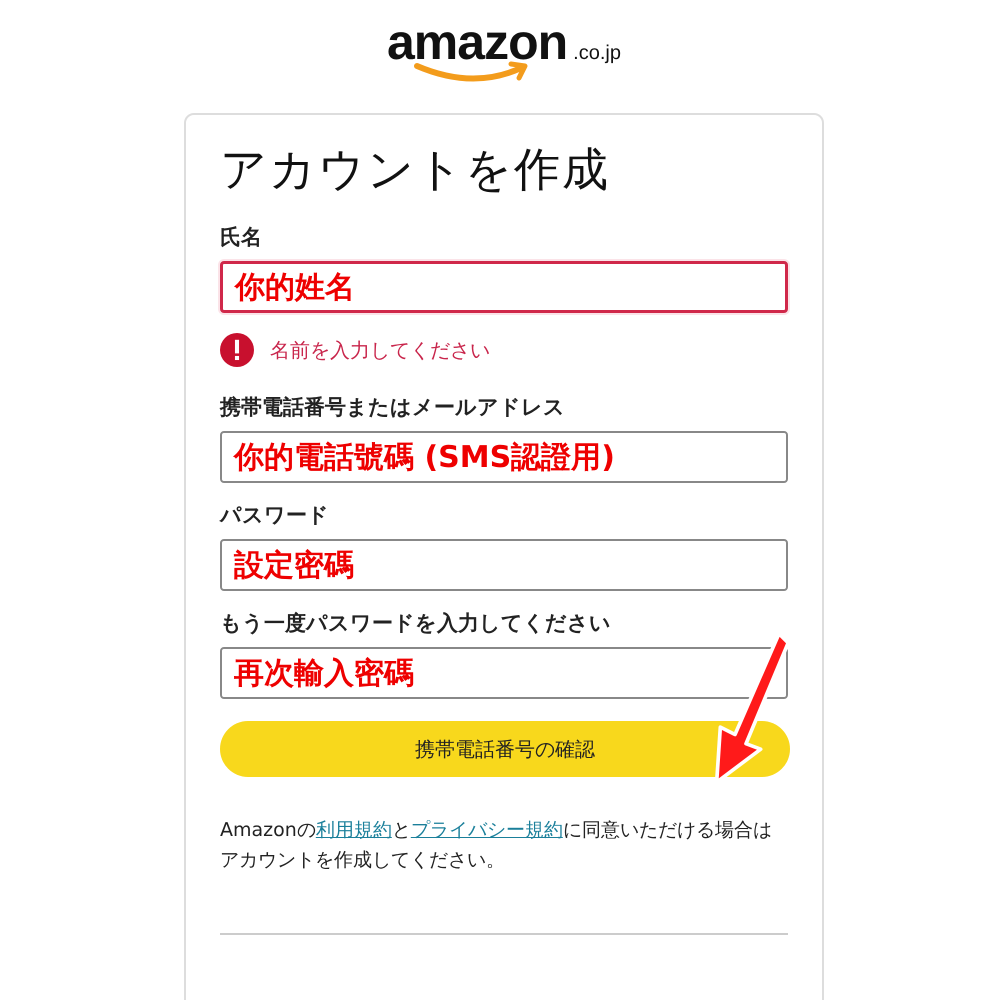  What do you see at coordinates (504, 457) in the screenshot?
I see `input-field: 你的電話號碼 (SMS認證用)` at bounding box center [504, 457].